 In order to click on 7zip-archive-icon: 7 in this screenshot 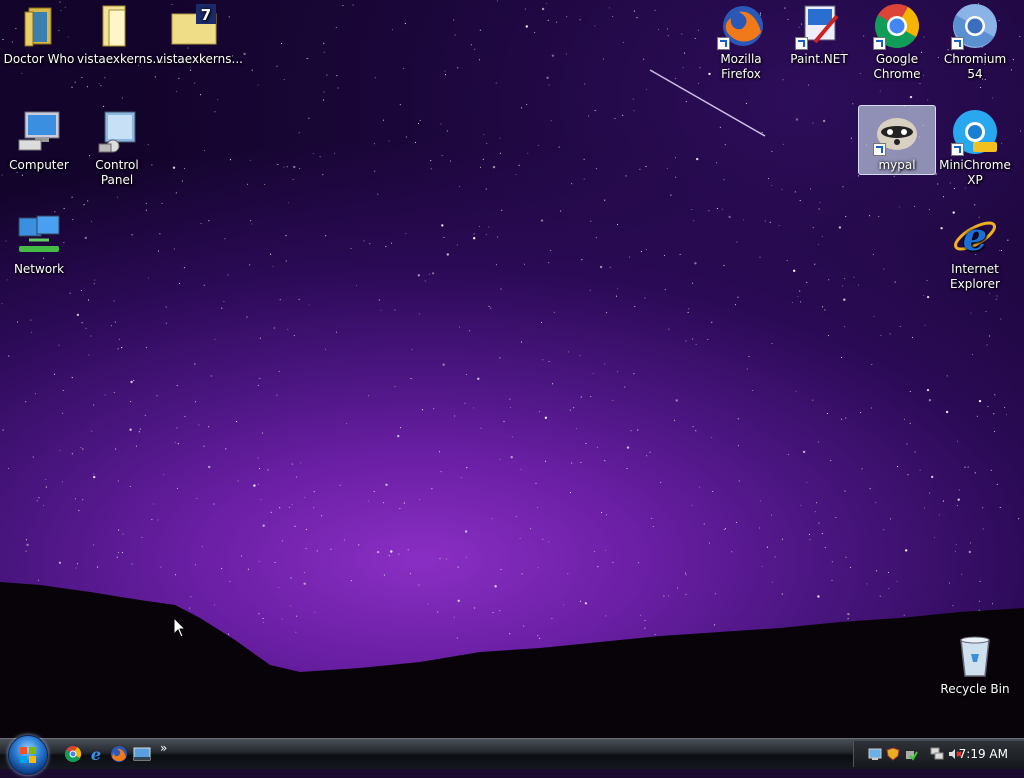, I will do `click(194, 26)`.